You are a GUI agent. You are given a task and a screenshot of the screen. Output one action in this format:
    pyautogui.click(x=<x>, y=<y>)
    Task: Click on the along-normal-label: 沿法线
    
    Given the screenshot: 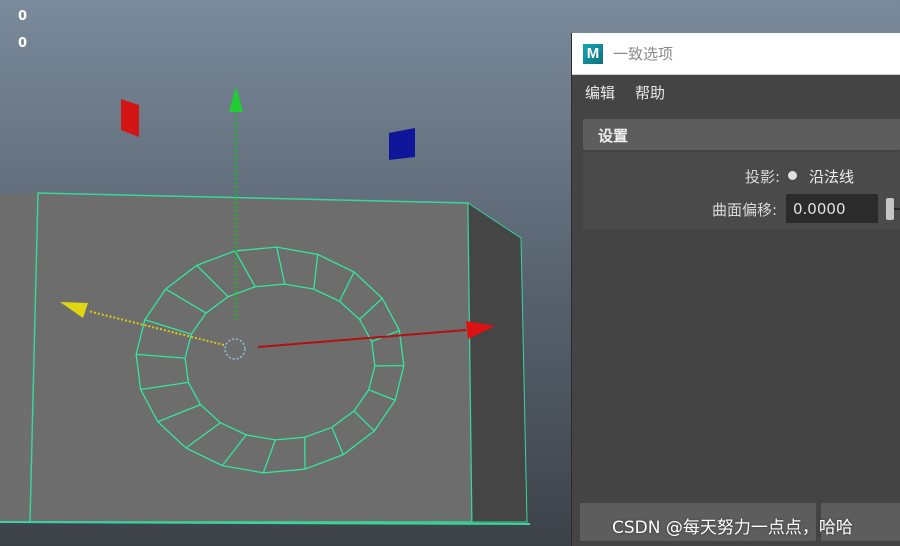 What is the action you would take?
    pyautogui.click(x=831, y=176)
    